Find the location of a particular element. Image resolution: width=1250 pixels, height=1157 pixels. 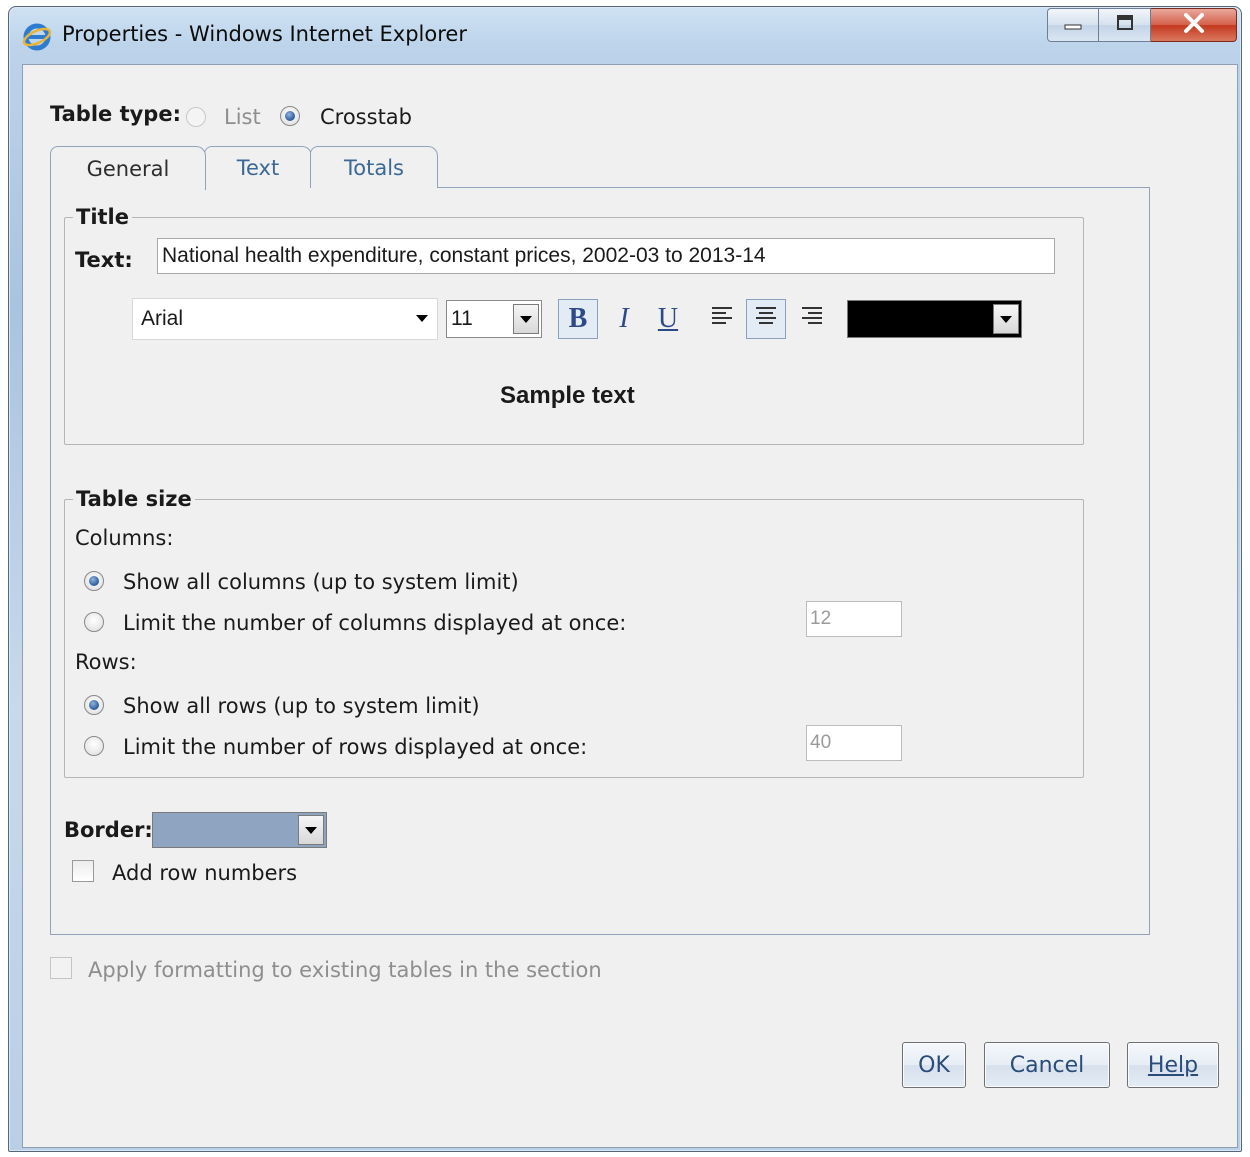

title-text-label: Text: is located at coordinates (104, 260).